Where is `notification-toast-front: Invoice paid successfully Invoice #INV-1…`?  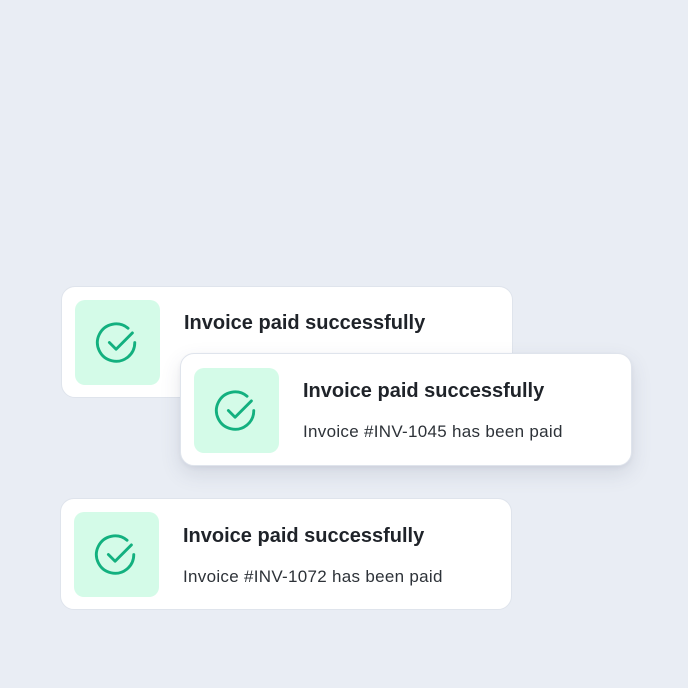 notification-toast-front: Invoice paid successfully Invoice #INV-1… is located at coordinates (406, 409).